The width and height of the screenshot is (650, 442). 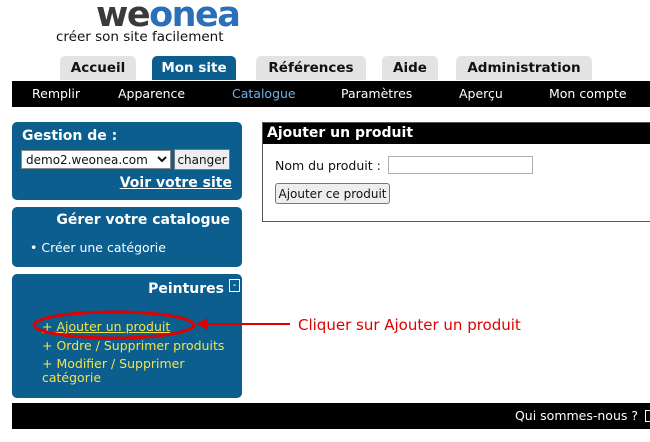 What do you see at coordinates (139, 371) in the screenshot?
I see `modifier-categorie-link: + Modifier / Supprimer catégorie` at bounding box center [139, 371].